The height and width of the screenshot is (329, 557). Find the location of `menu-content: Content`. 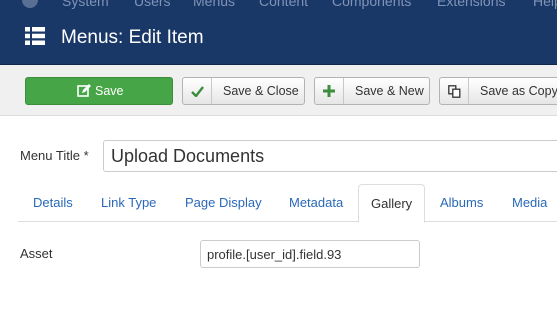

menu-content: Content is located at coordinates (283, 4).